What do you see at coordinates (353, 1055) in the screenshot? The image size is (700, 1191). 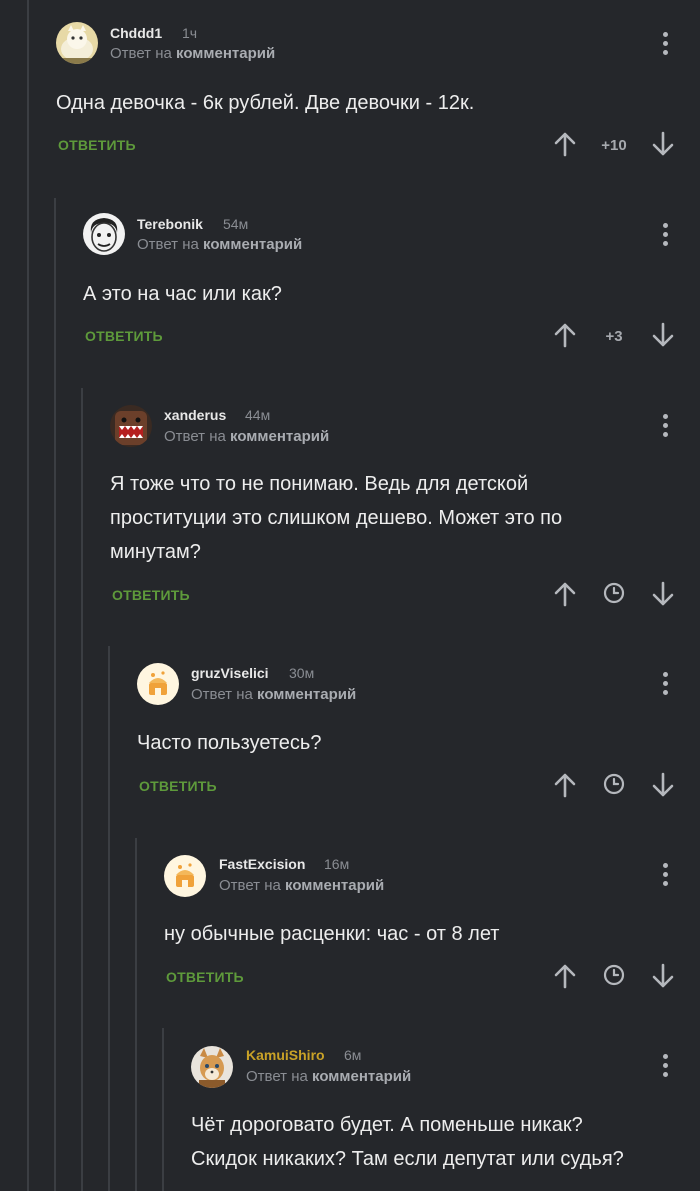 I see `timestamp: 6м` at bounding box center [353, 1055].